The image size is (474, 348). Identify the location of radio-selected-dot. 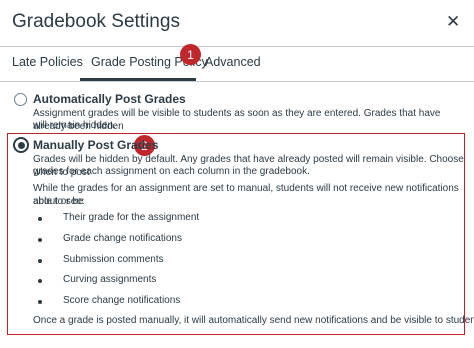
(21, 145).